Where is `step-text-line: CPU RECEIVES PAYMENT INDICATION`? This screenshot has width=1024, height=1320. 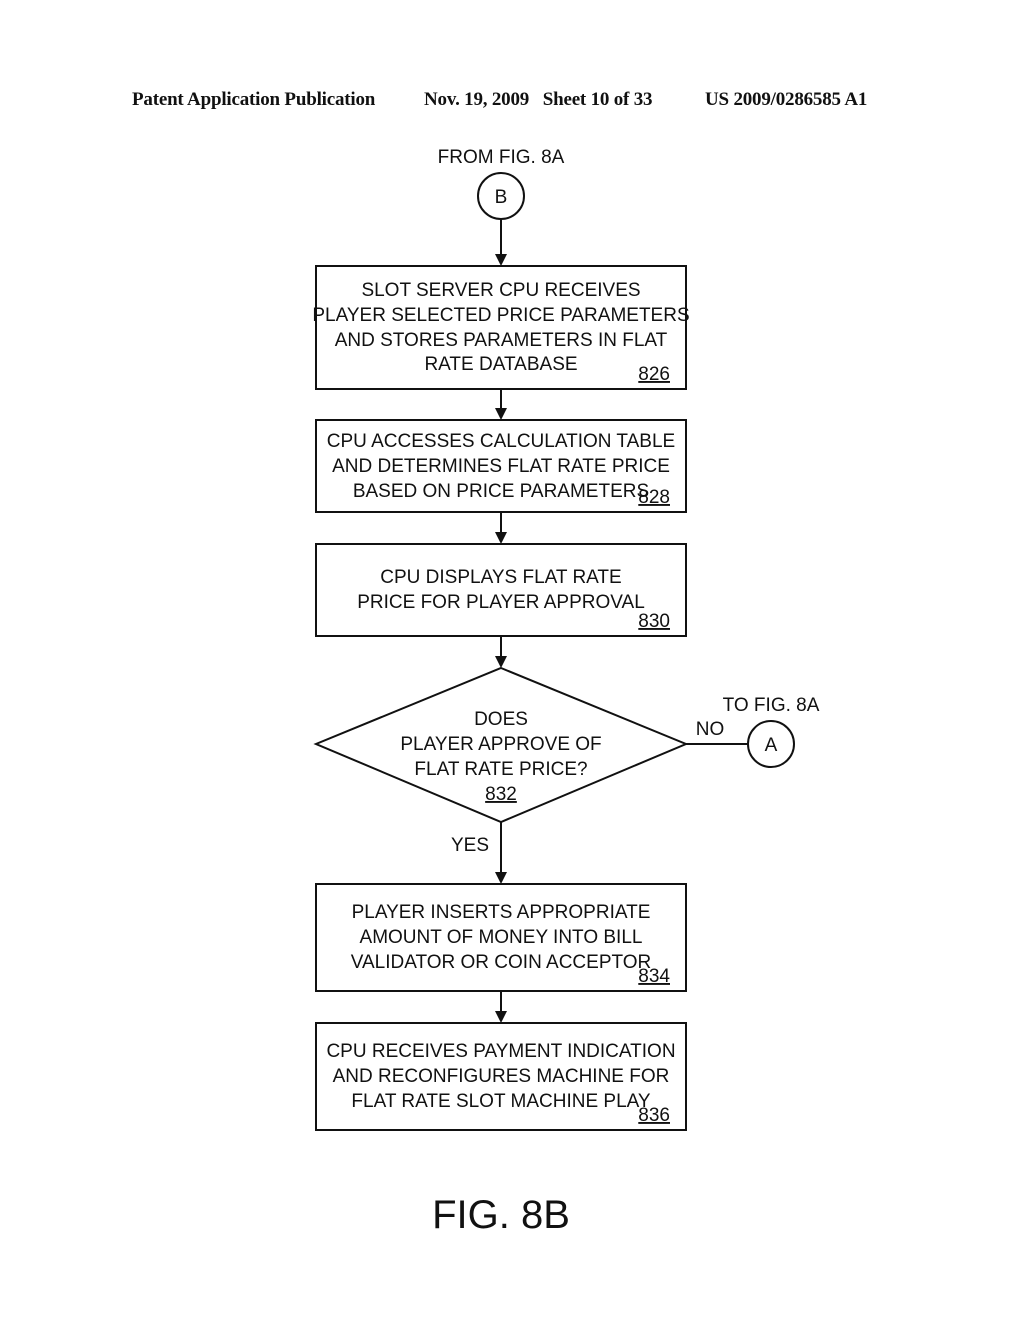
step-text-line: CPU RECEIVES PAYMENT INDICATION is located at coordinates (500, 1051).